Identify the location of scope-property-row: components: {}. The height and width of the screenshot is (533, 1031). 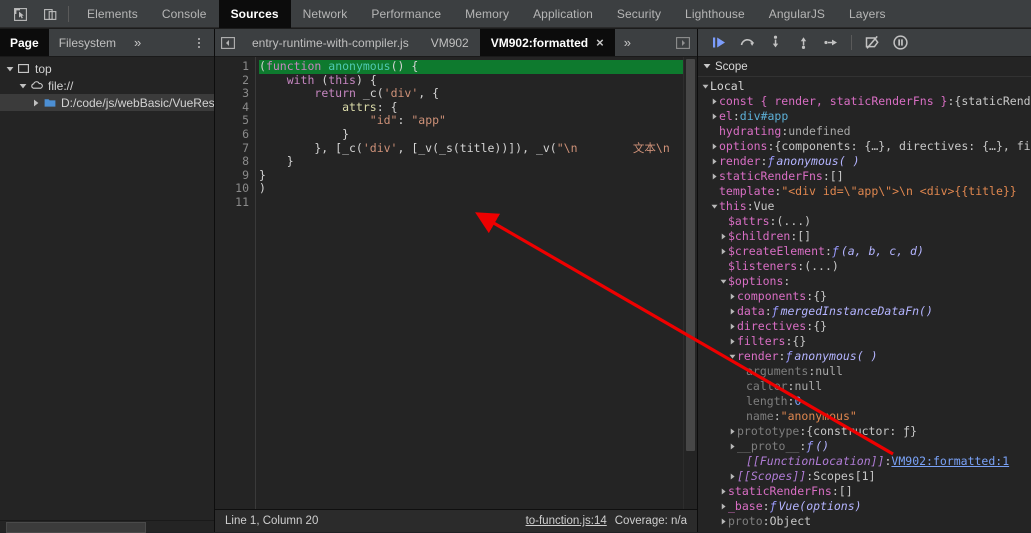
(864, 296).